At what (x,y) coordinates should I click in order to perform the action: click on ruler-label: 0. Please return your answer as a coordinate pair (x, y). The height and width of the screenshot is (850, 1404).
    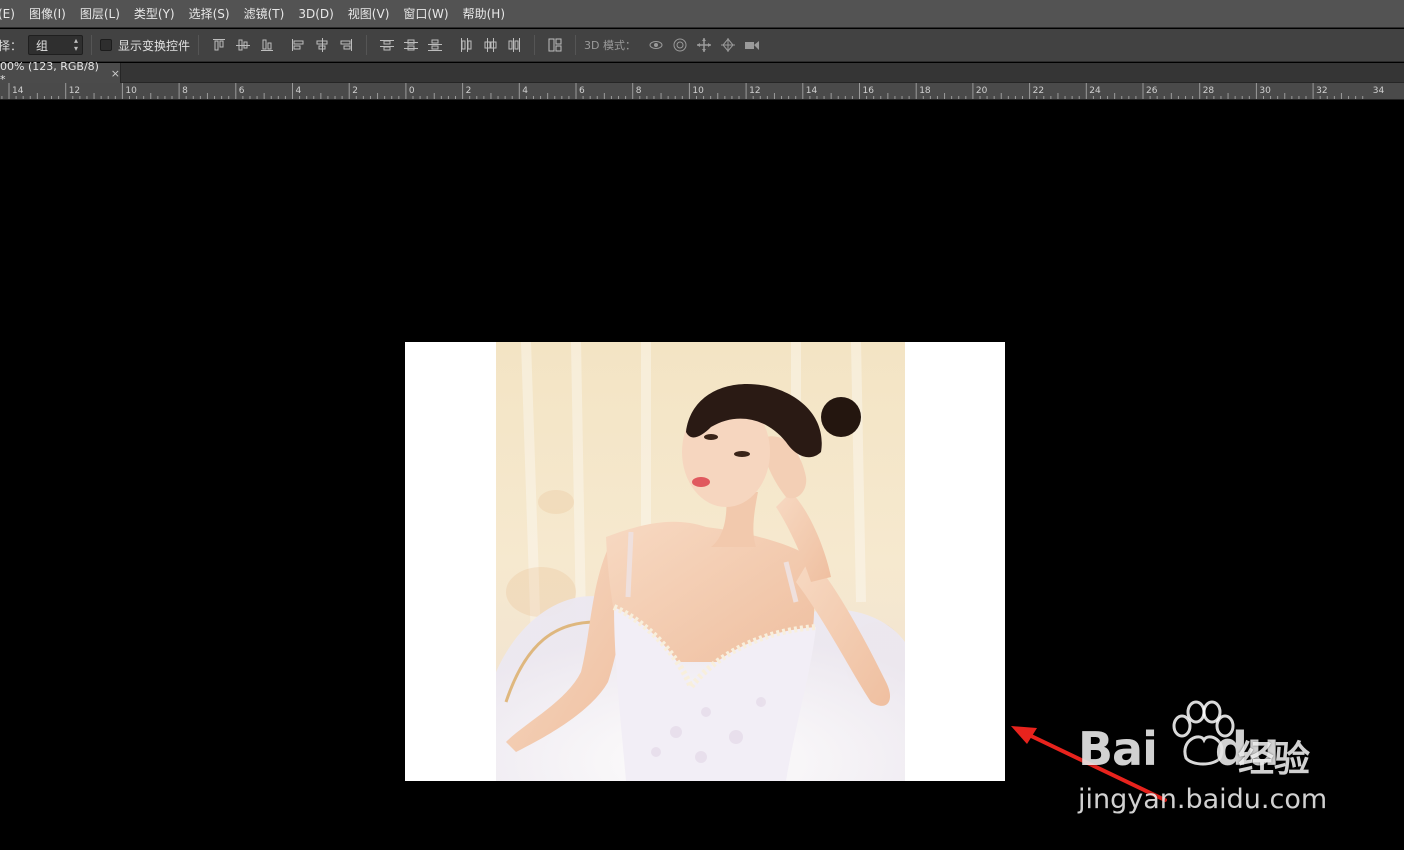
    Looking at the image, I should click on (412, 91).